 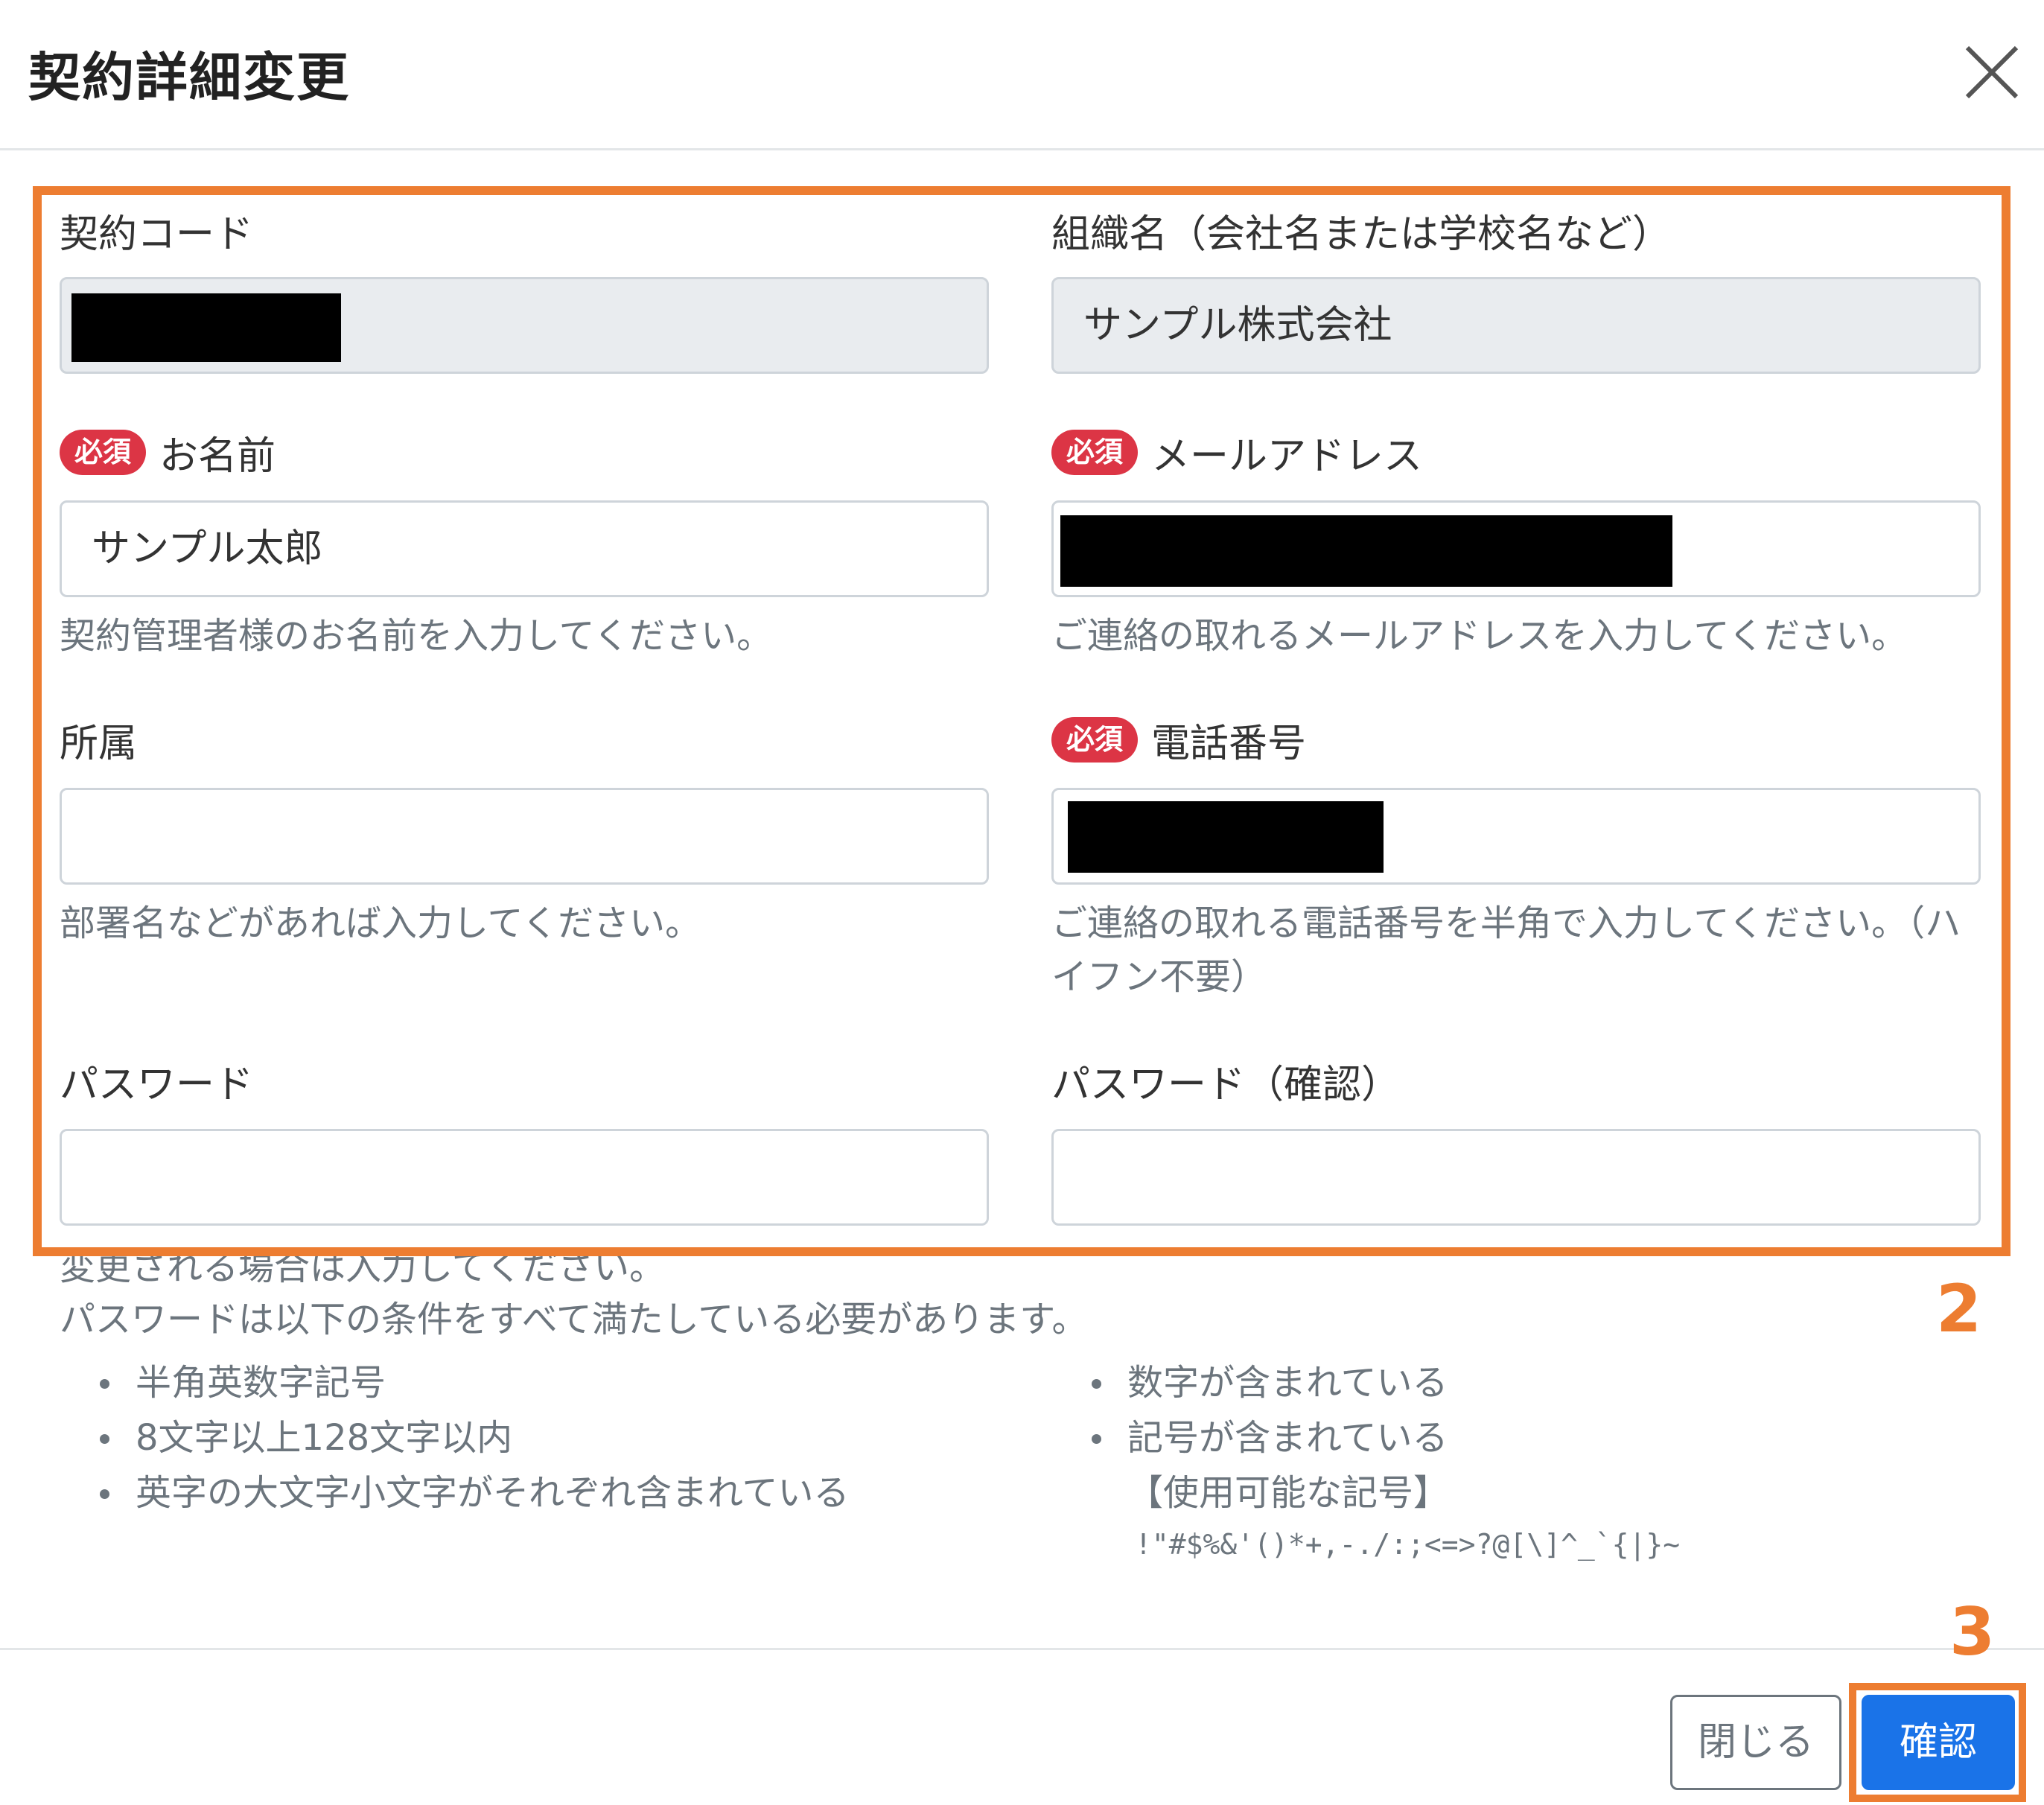 What do you see at coordinates (1287, 457) in the screenshot?
I see `email-label-text: メールアドレス` at bounding box center [1287, 457].